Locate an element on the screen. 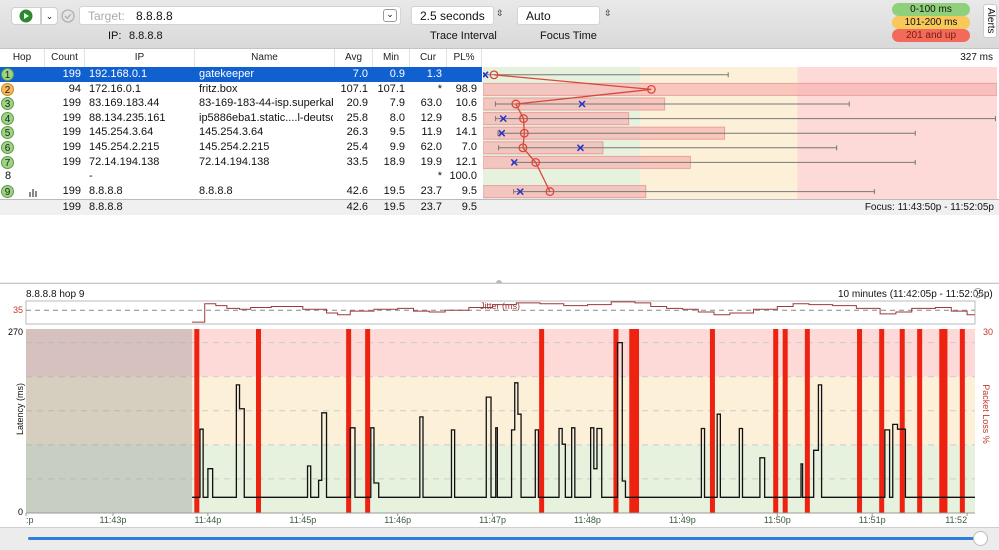 This screenshot has width=999, height=550. alerts-tab: Alerts is located at coordinates (990, 21).